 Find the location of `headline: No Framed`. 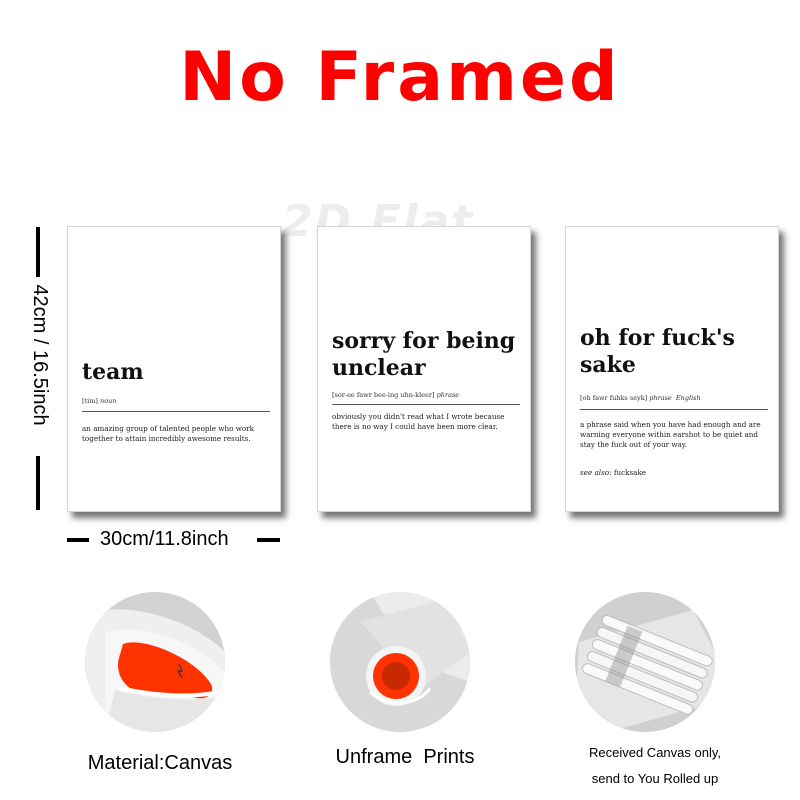

headline: No Framed is located at coordinates (400, 77).